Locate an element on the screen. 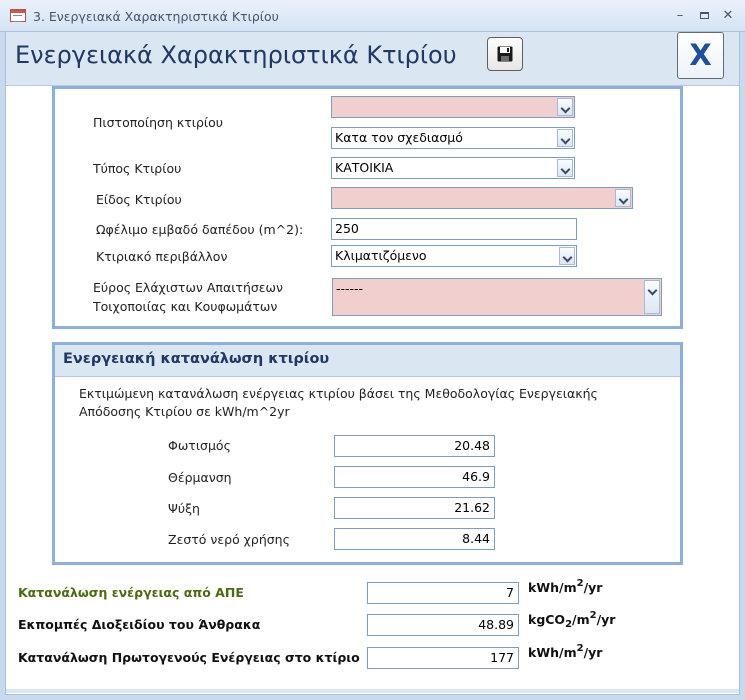  hot-water-value: 8.44 is located at coordinates (414, 539).